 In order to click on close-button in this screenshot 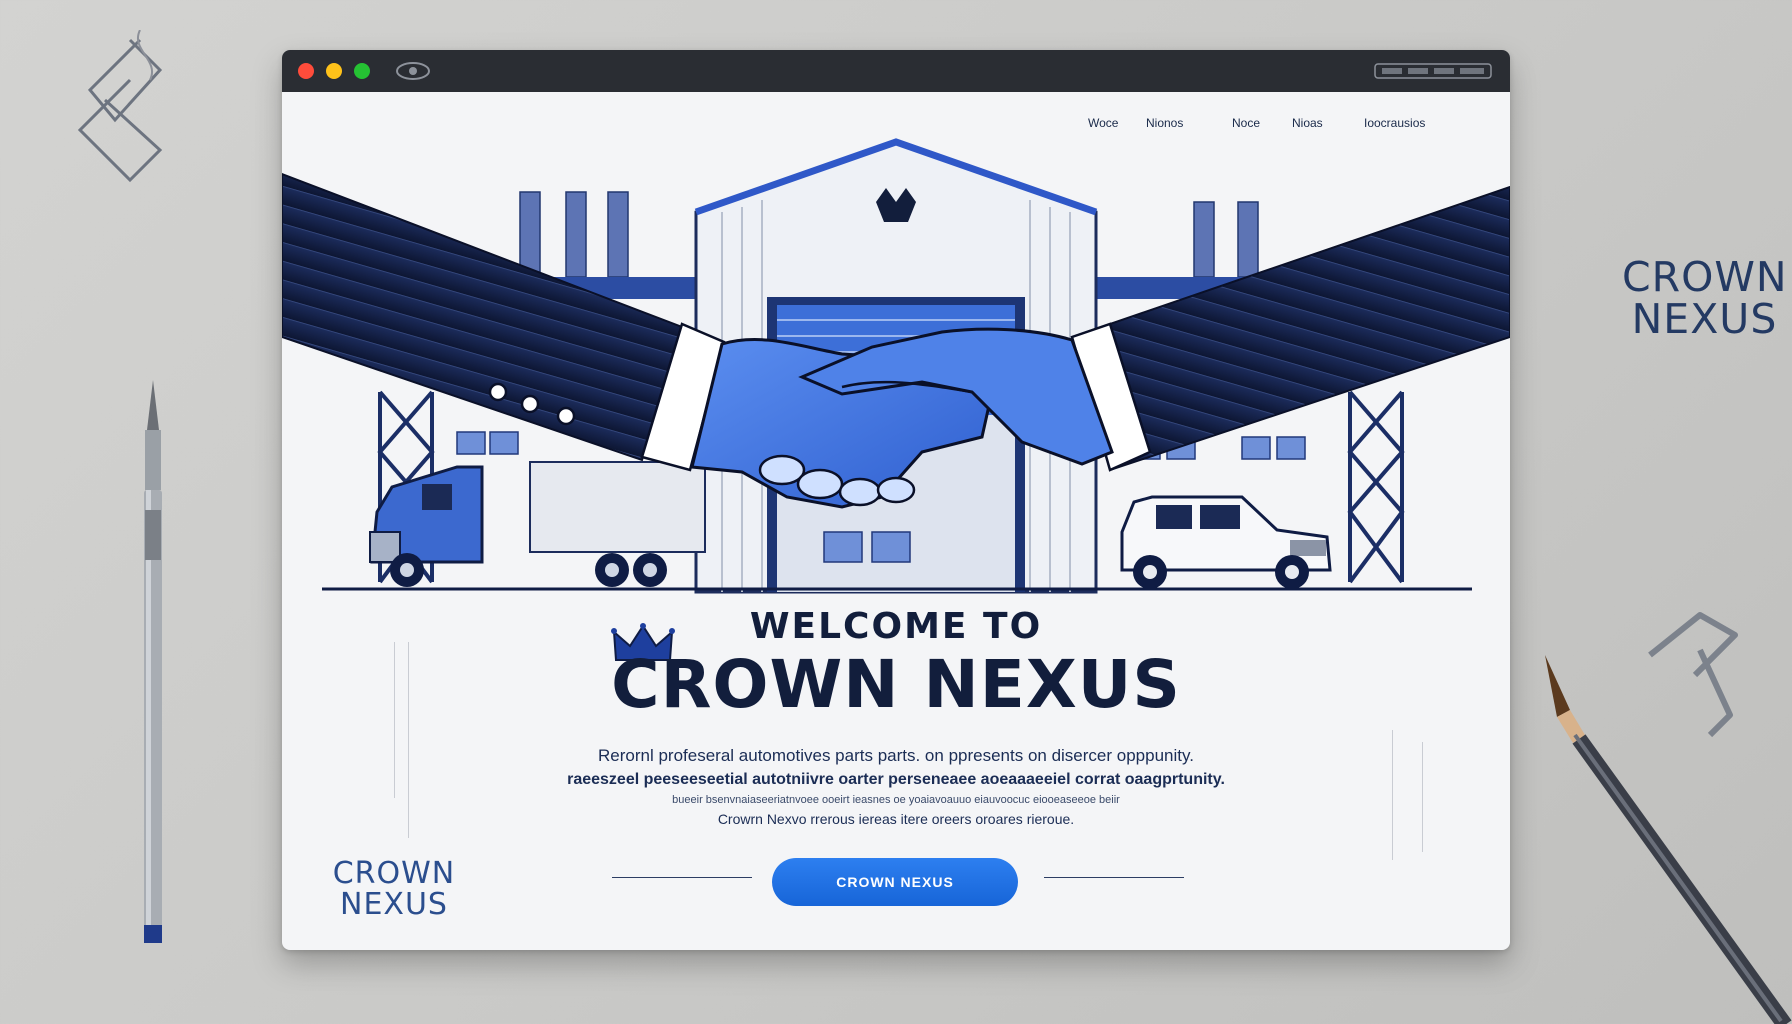, I will do `click(306, 71)`.